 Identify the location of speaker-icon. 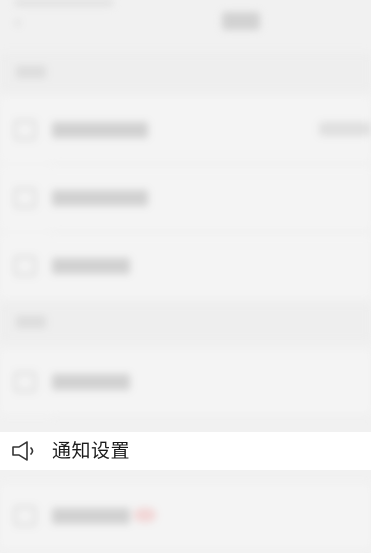
(23, 451).